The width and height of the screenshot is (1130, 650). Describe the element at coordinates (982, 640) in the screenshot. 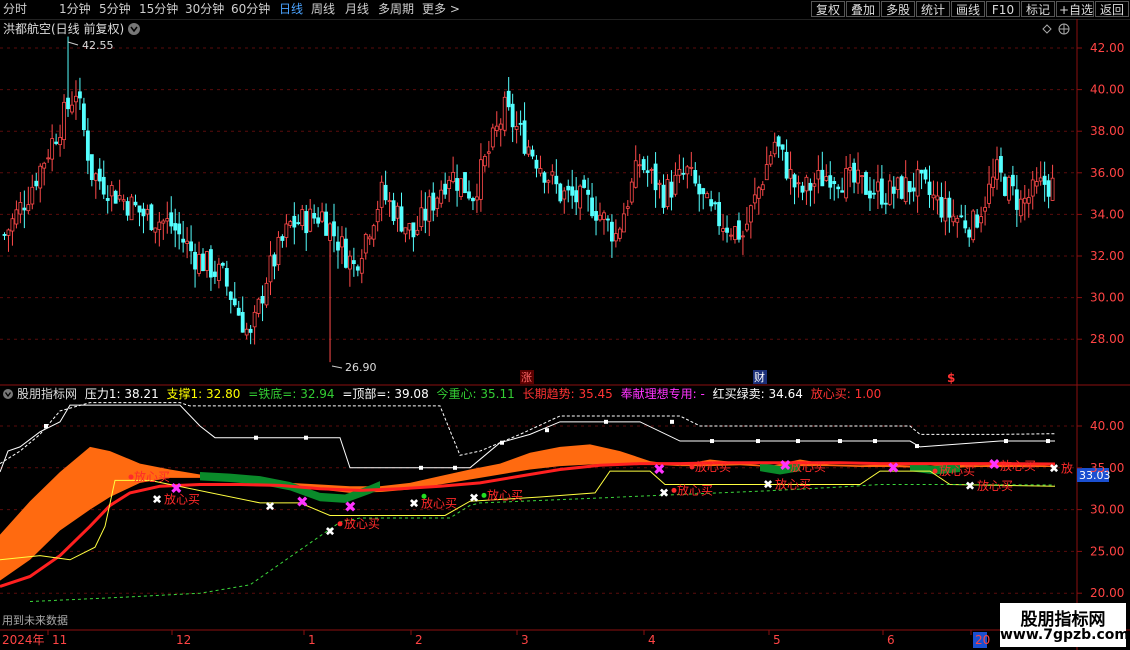

I see `month-label: 20` at that location.